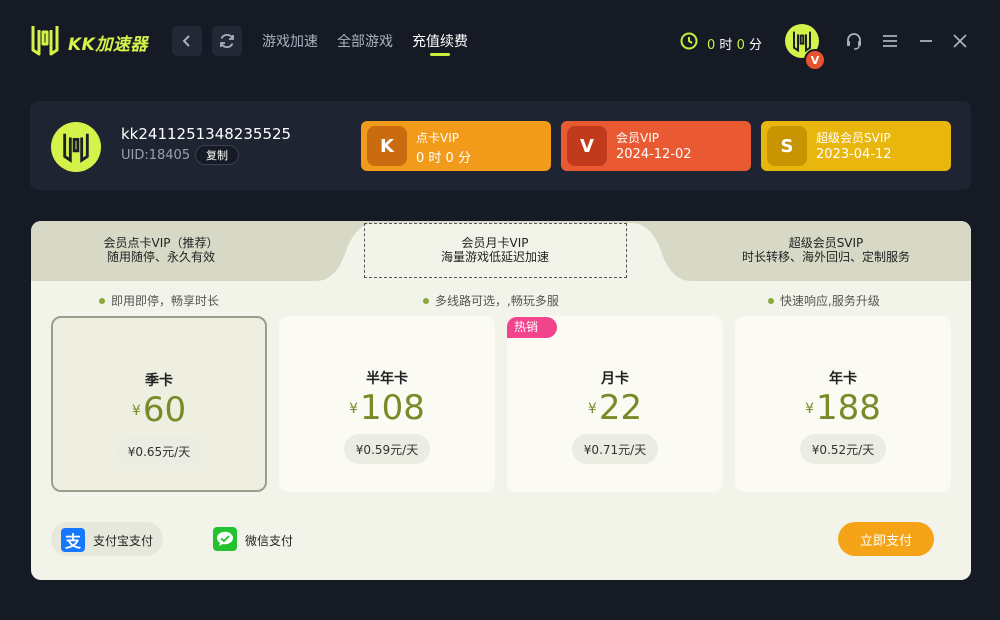 This screenshot has width=1000, height=620. Describe the element at coordinates (440, 41) in the screenshot. I see `tab-recharge: 充值续费` at that location.